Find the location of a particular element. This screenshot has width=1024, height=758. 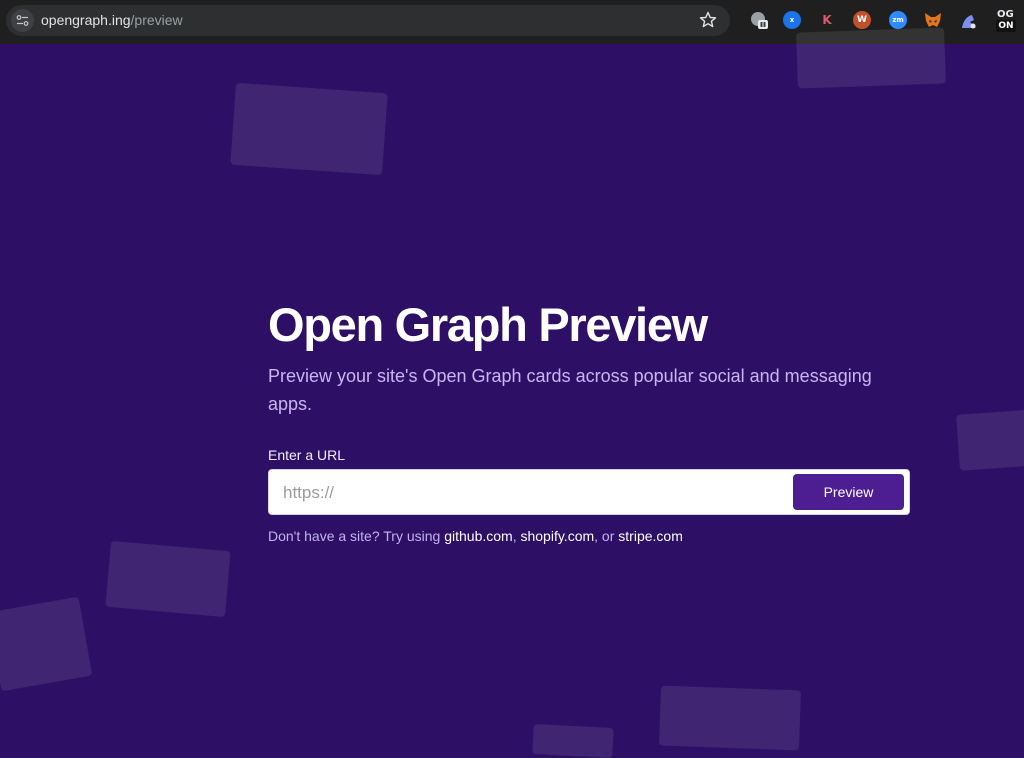

k-extension-icon: K is located at coordinates (827, 20).